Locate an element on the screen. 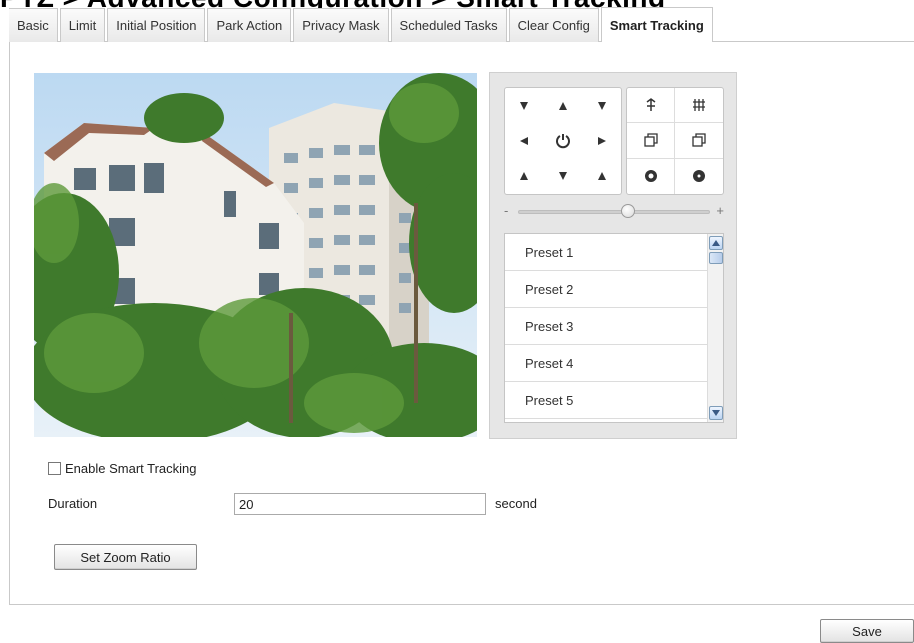 Image resolution: width=914 pixels, height=643 pixels. ptz-speed-slider: - + is located at coordinates (614, 211).